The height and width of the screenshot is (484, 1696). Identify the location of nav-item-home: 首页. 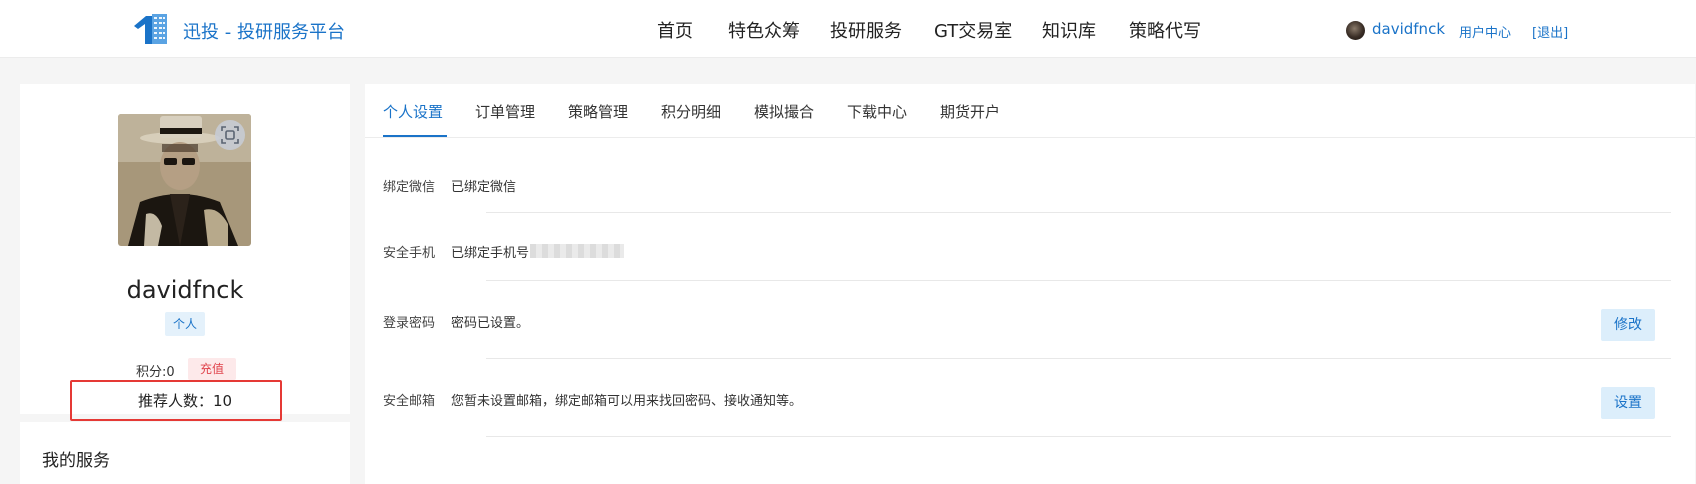
(675, 30).